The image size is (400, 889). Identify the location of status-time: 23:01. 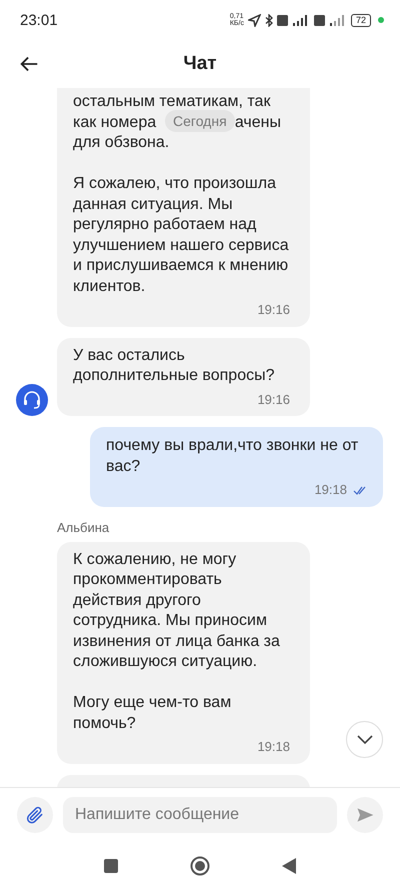
(39, 20).